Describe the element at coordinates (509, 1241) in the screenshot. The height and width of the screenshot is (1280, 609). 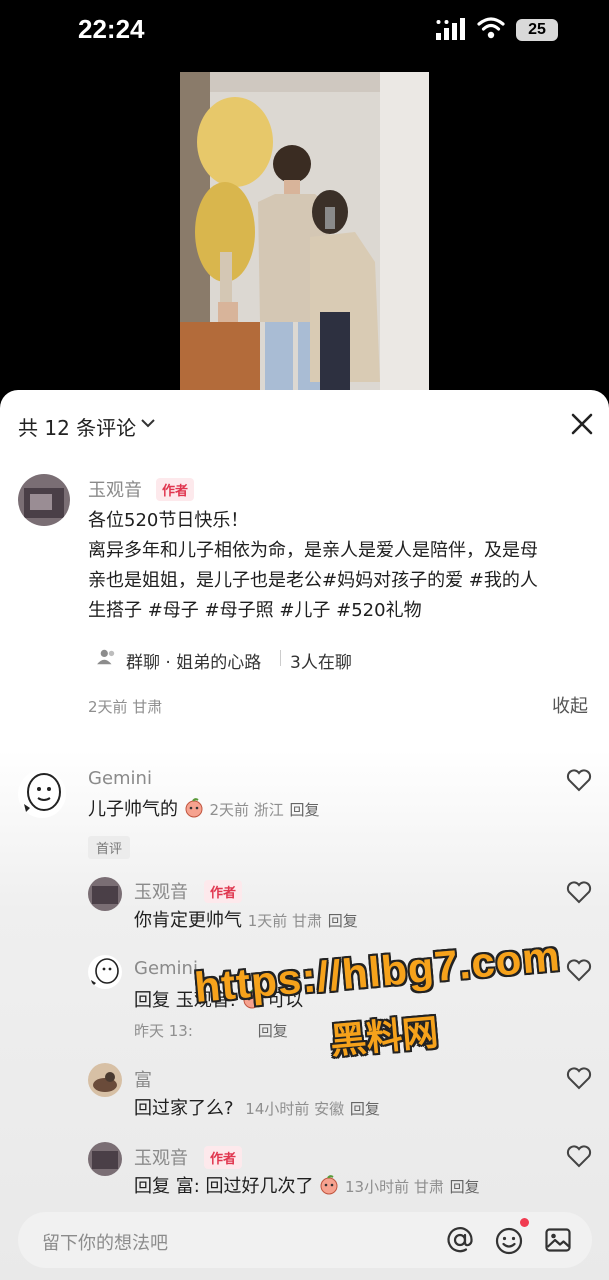
I see `emoji-icon` at that location.